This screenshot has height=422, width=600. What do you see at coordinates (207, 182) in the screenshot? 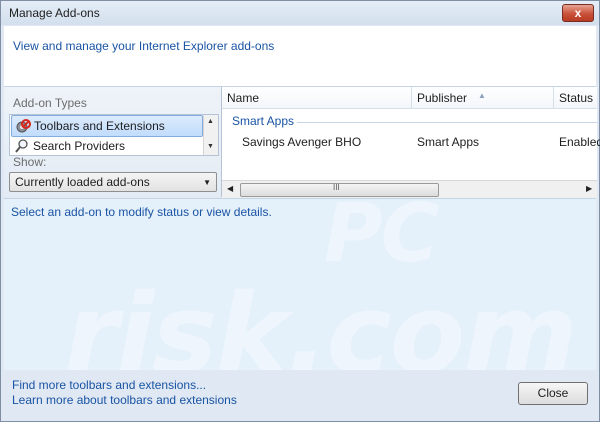
I see `chevron-down-icon: ▼` at bounding box center [207, 182].